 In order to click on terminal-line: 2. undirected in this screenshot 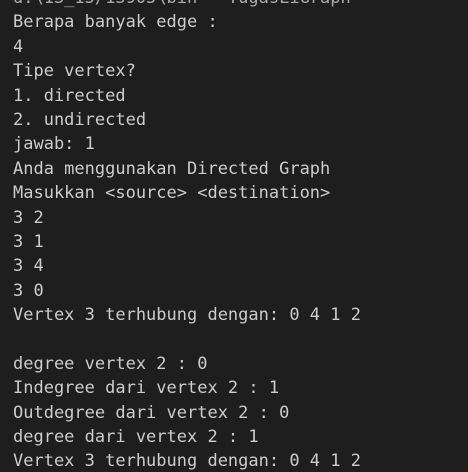, I will do `click(80, 119)`.